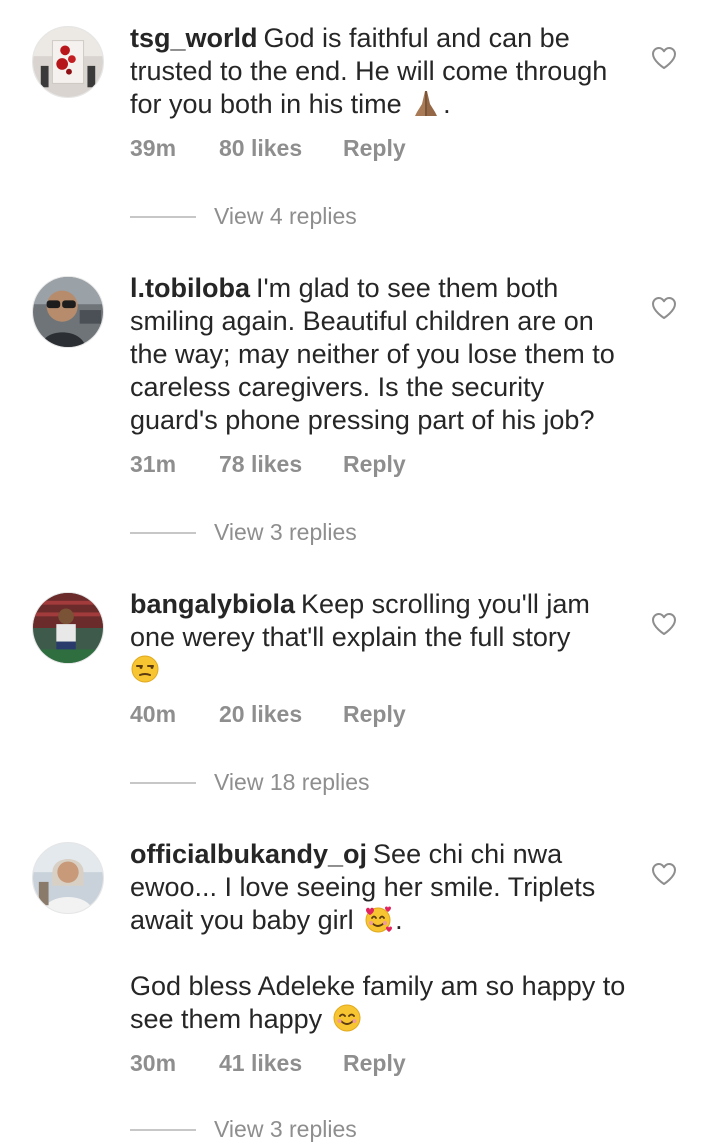 Image resolution: width=720 pixels, height=1144 pixels. What do you see at coordinates (153, 714) in the screenshot?
I see `comment-time: 40m` at bounding box center [153, 714].